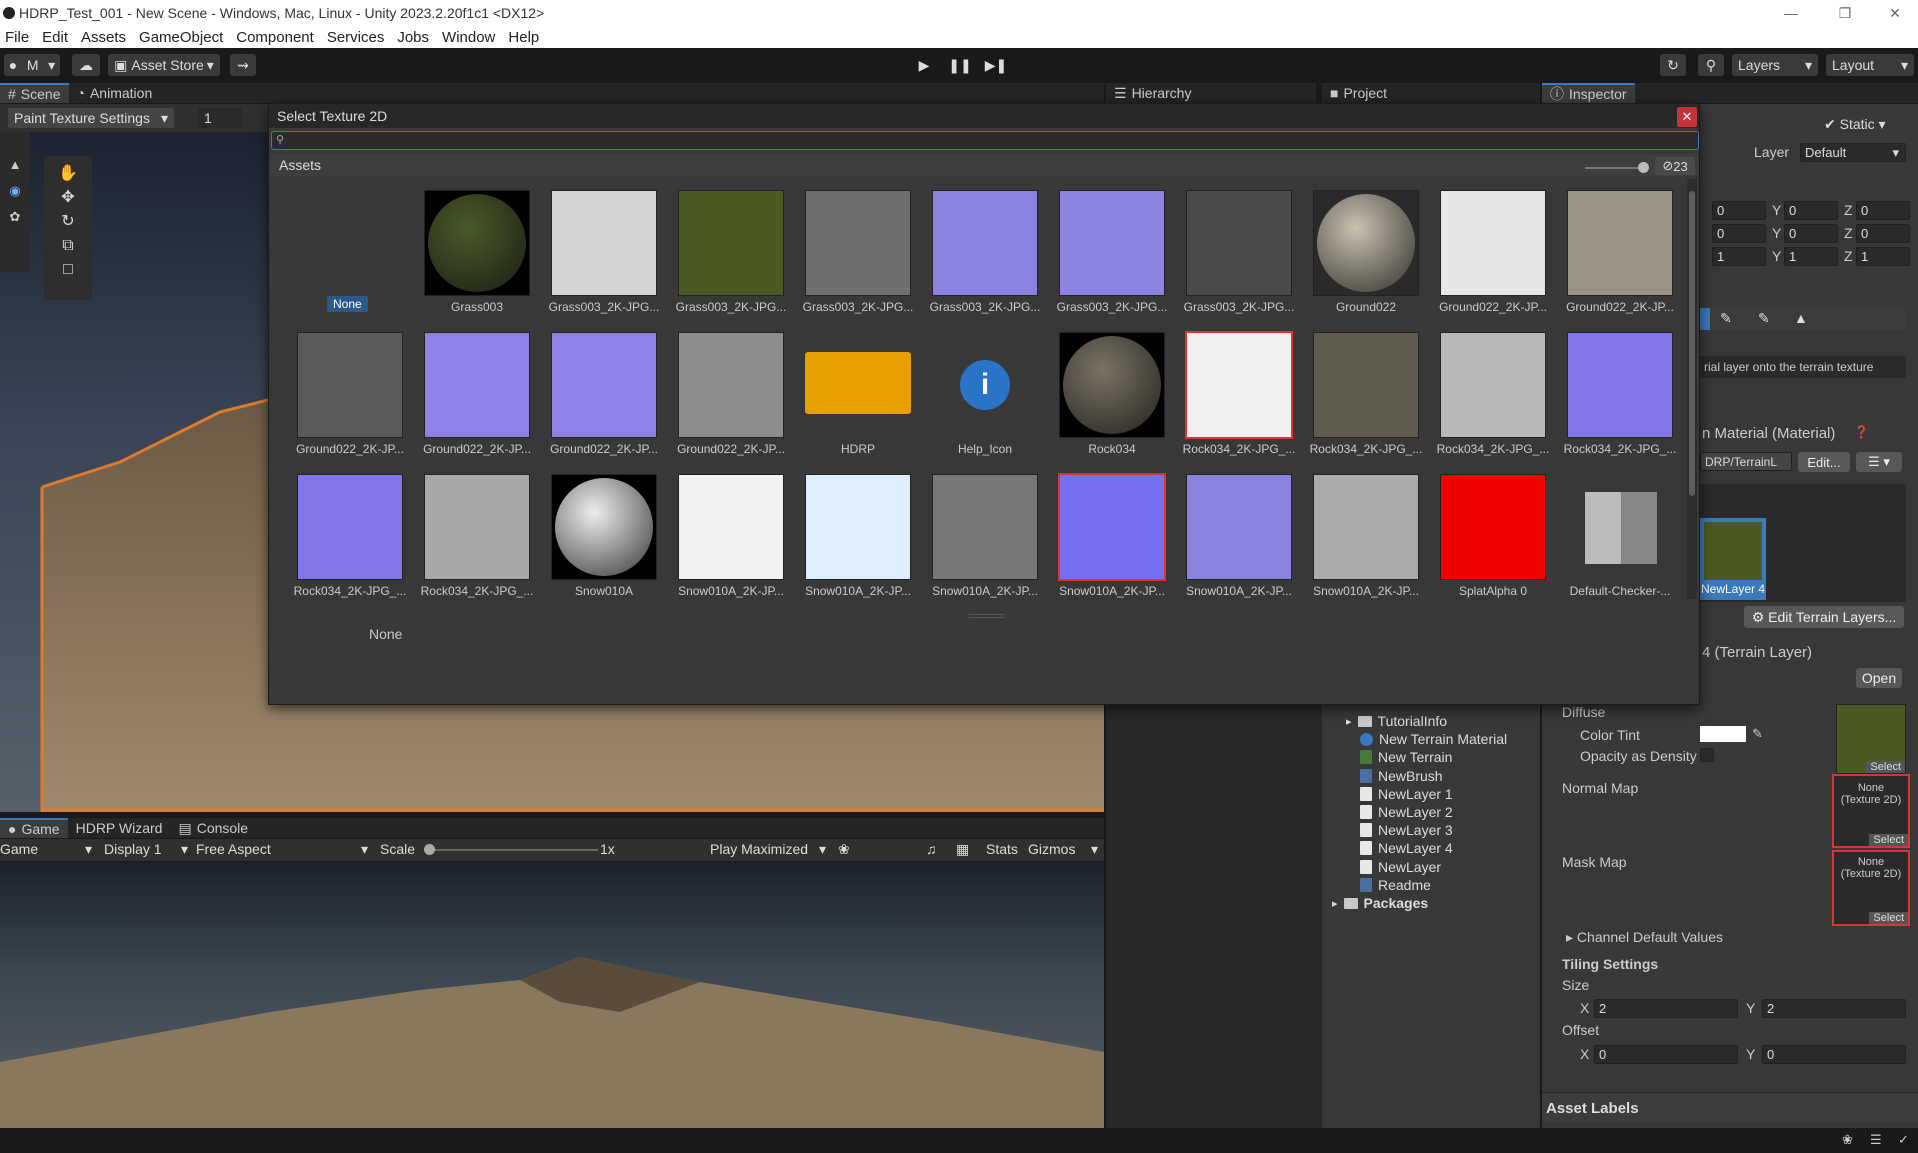 This screenshot has height=1153, width=1918. I want to click on search-input: ⚲, so click(985, 140).